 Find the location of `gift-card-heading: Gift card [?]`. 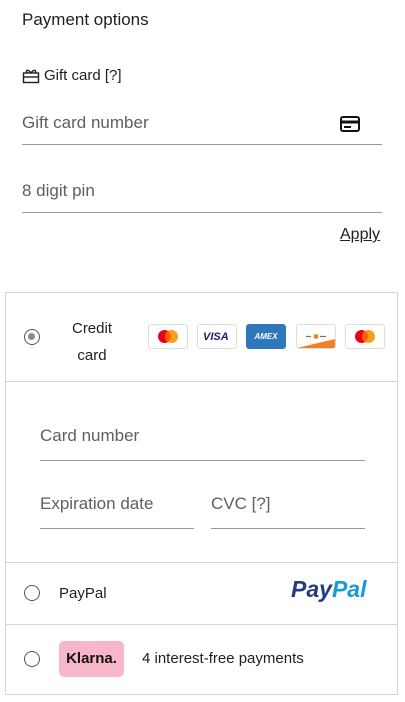

gift-card-heading: Gift card [?] is located at coordinates (72, 75).